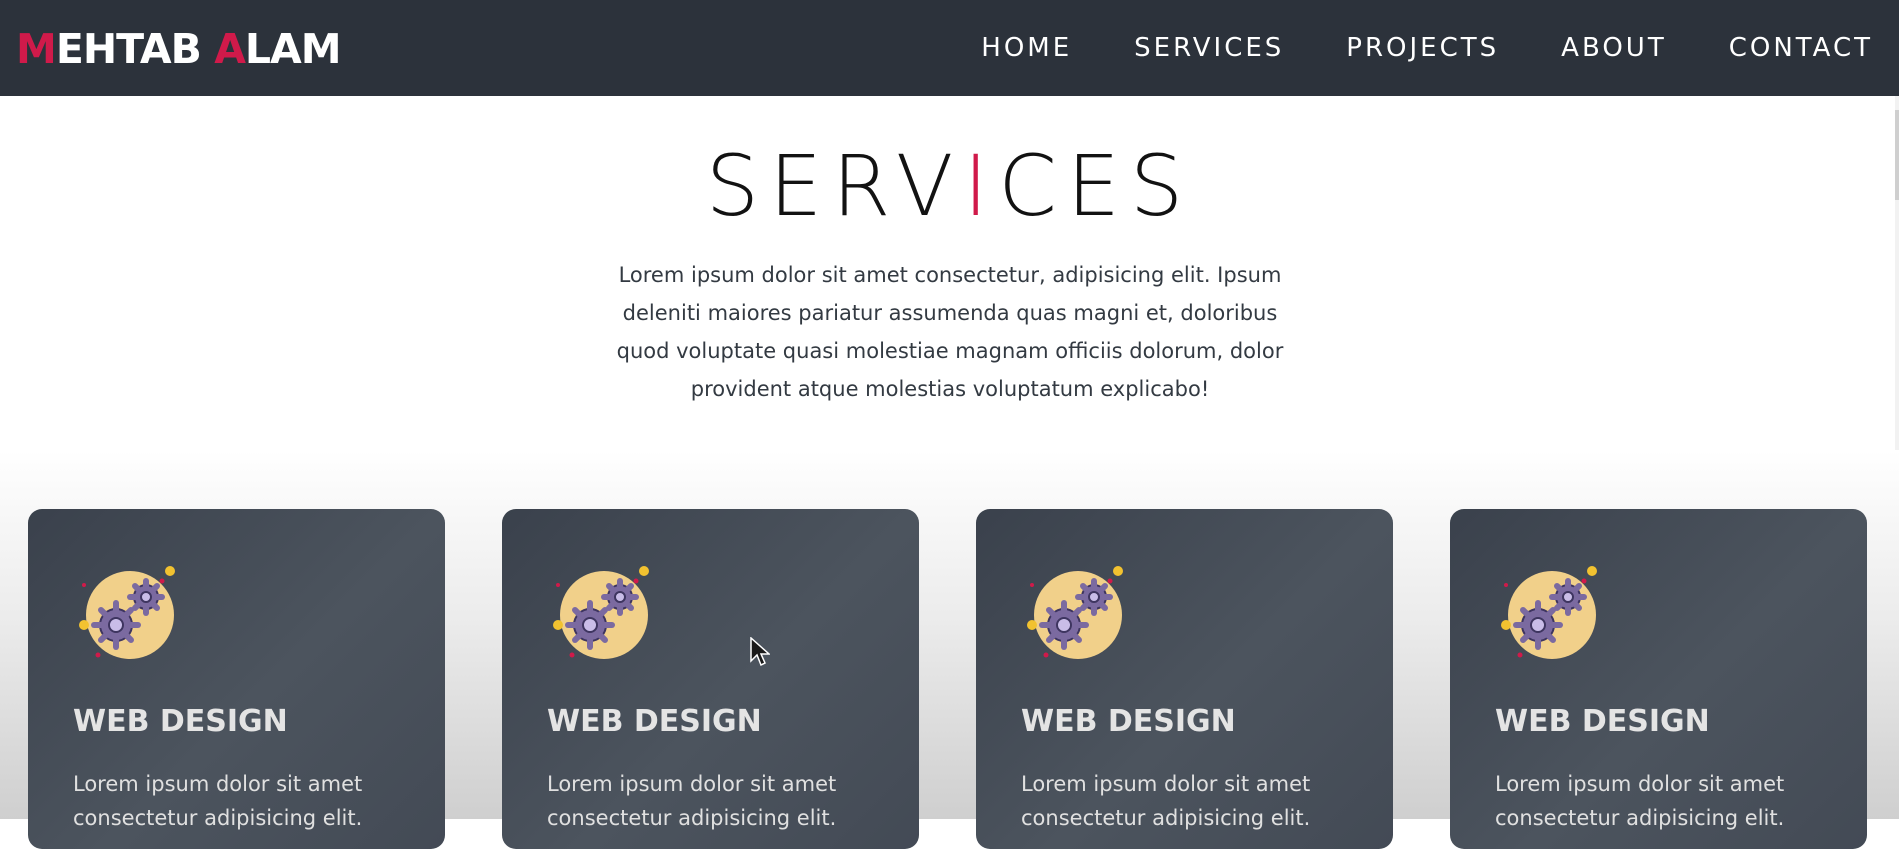 This screenshot has height=849, width=1899. Describe the element at coordinates (834, 186) in the screenshot. I see `services-heading-start: SERV` at that location.